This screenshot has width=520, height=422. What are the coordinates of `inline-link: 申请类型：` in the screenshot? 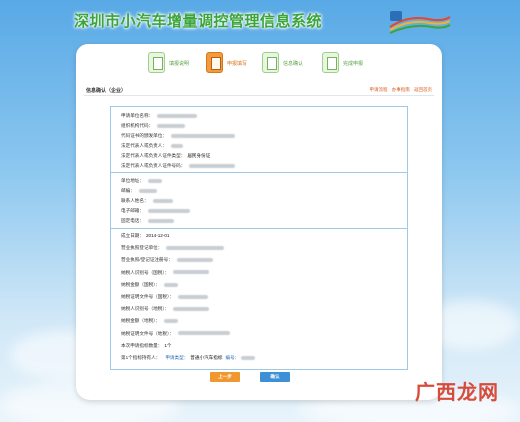 It's located at (176, 357).